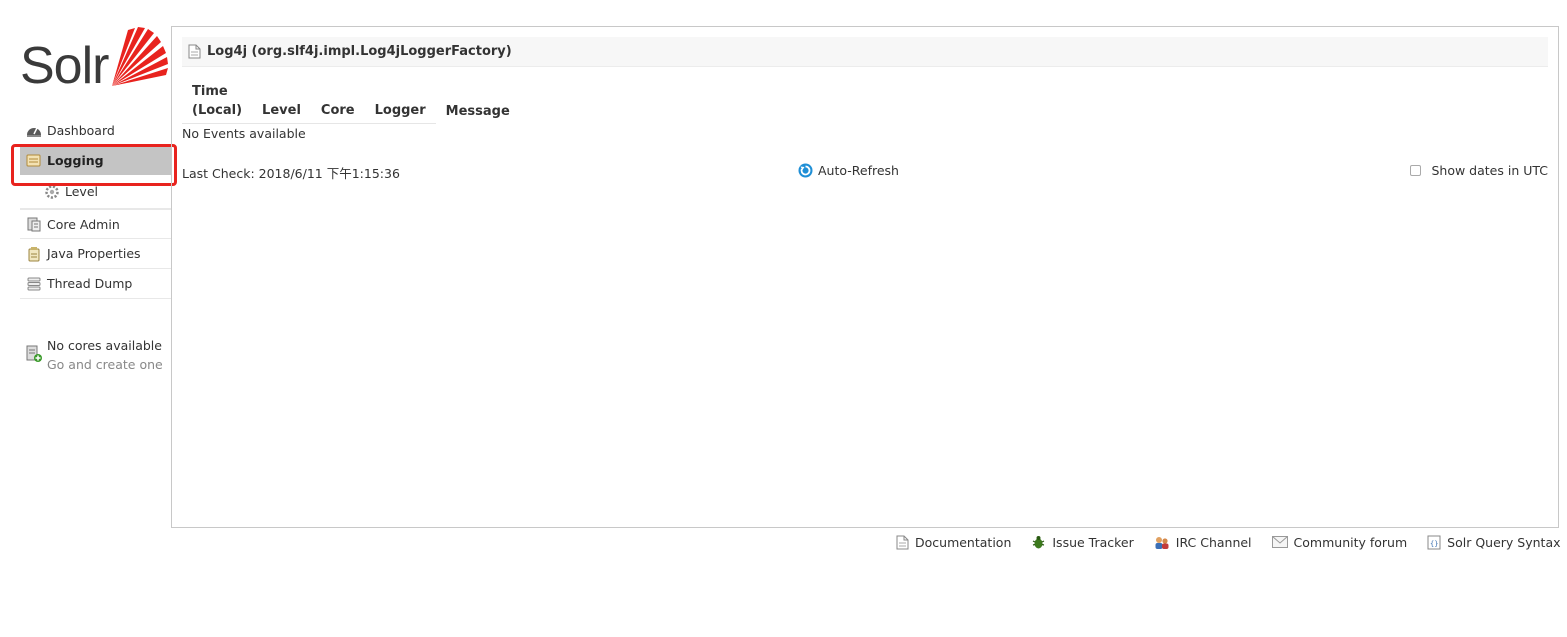 The width and height of the screenshot is (1567, 637). I want to click on column-header-level: Level, so click(281, 101).